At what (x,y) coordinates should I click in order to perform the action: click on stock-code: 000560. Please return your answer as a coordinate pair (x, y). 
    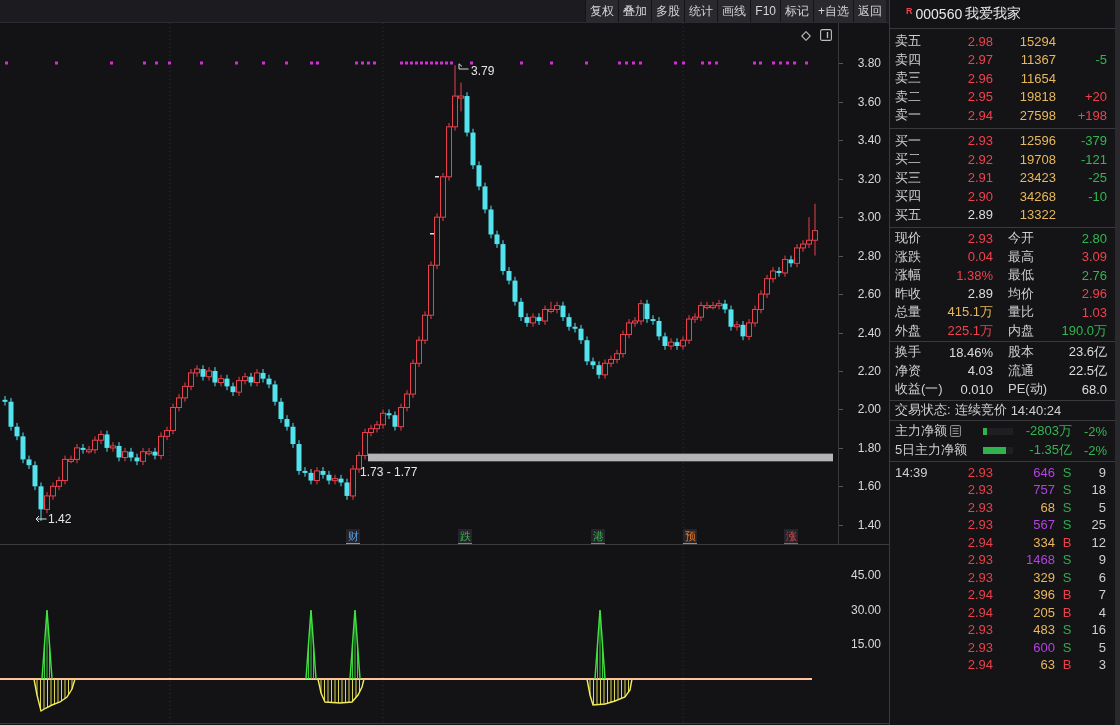
    Looking at the image, I should click on (939, 14).